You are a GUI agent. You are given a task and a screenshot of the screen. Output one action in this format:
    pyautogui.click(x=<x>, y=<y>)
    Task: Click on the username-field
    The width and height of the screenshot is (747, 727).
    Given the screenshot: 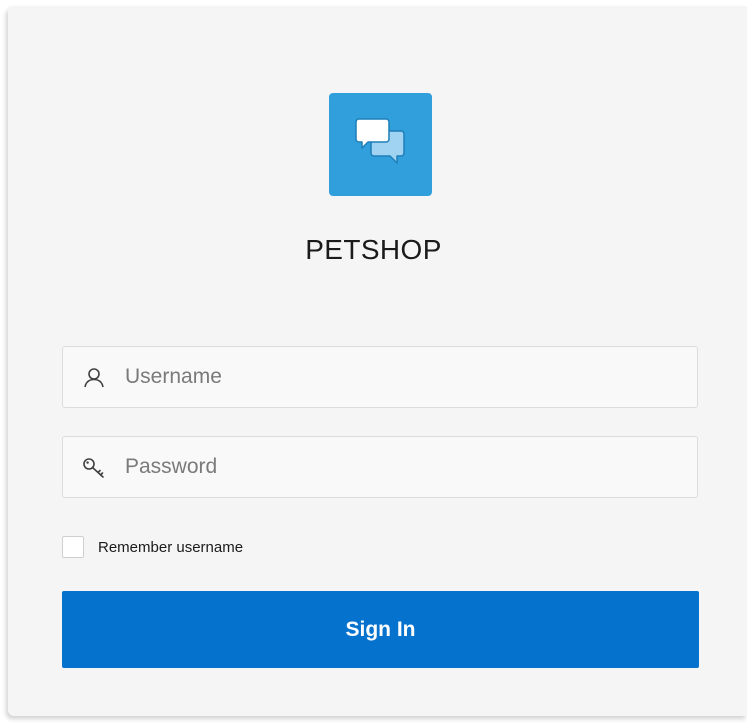 What is the action you would take?
    pyautogui.click(x=380, y=377)
    